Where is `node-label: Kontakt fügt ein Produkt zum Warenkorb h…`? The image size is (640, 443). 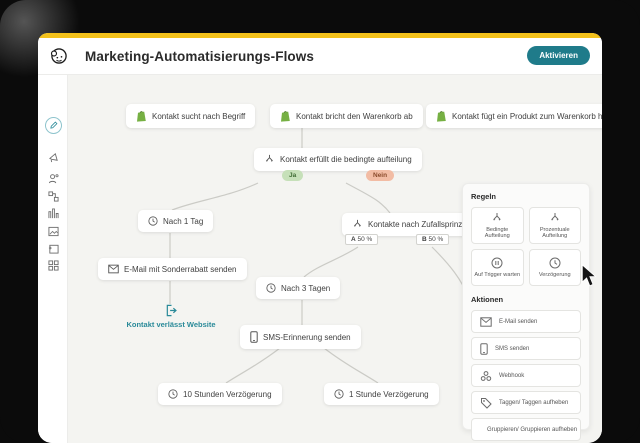 node-label: Kontakt fügt ein Produkt zum Warenkorb h… is located at coordinates (527, 116).